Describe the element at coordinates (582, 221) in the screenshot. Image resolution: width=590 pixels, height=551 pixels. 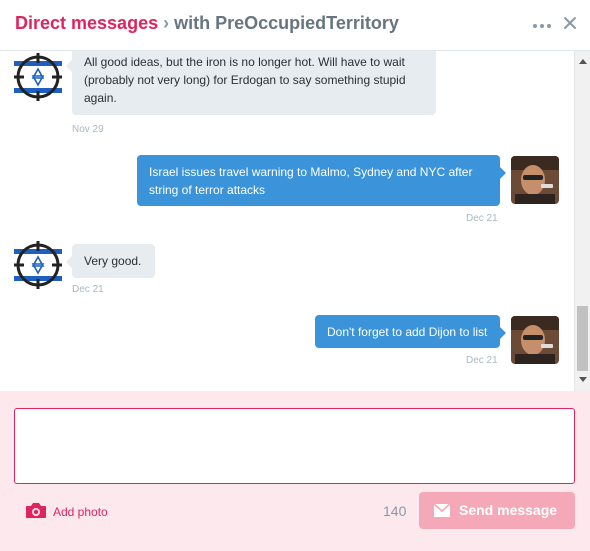
I see `conversation-scrollbar` at that location.